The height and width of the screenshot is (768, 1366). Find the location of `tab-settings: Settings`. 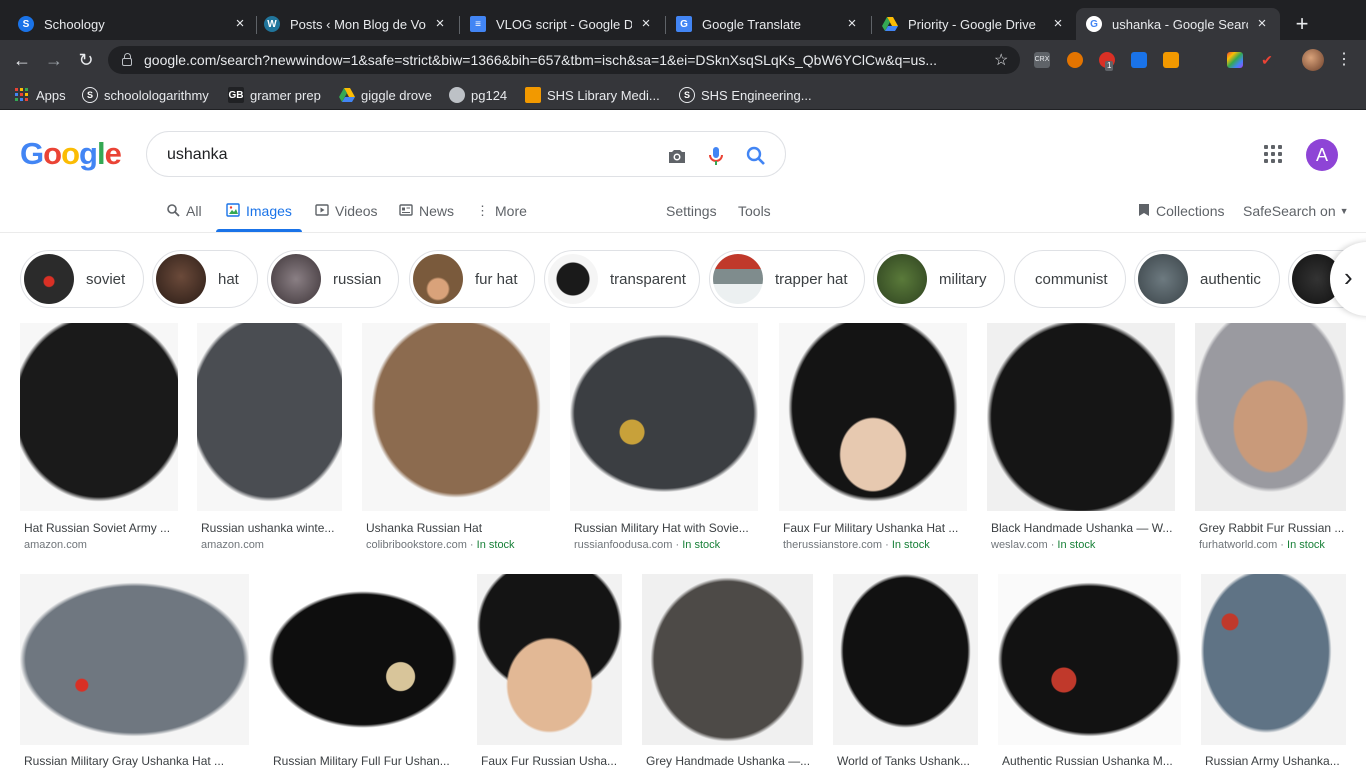

tab-settings: Settings is located at coordinates (691, 211).